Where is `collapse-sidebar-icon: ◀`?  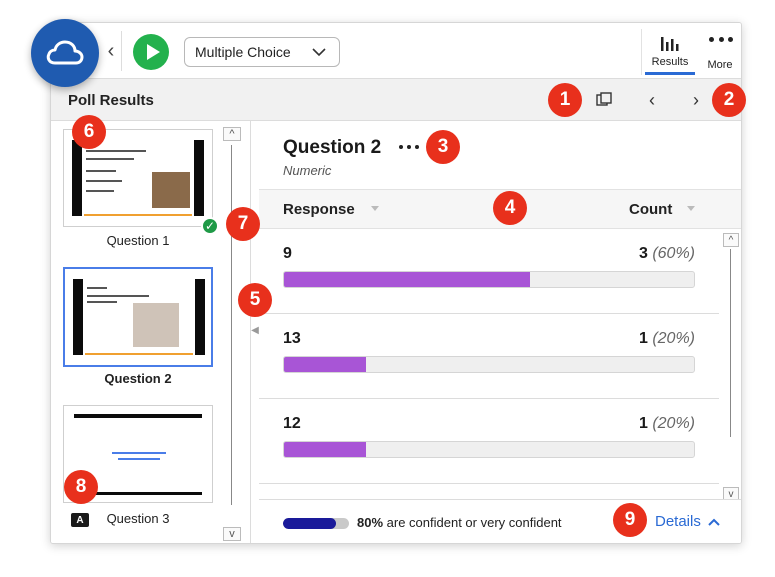 collapse-sidebar-icon: ◀ is located at coordinates (255, 330).